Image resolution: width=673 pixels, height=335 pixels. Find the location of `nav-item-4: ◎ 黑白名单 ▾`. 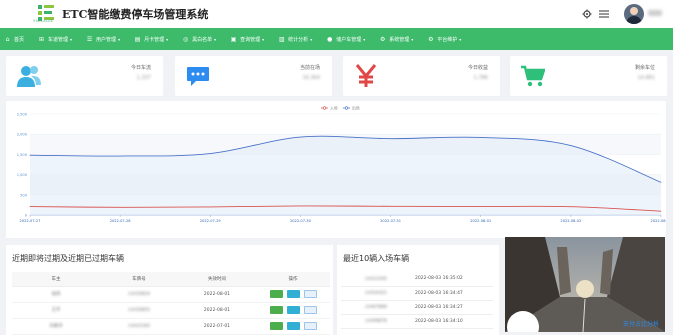

nav-item-4: ◎ 黑白名单 ▾ is located at coordinates (199, 39).